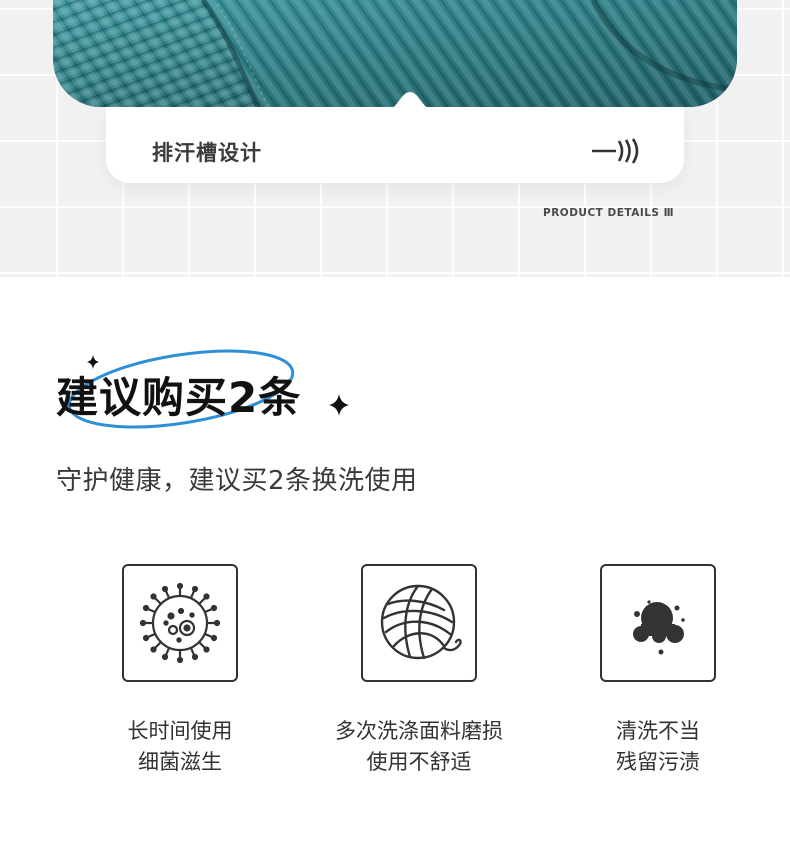  Describe the element at coordinates (179, 397) in the screenshot. I see `page-title: 建议购买2条` at that location.